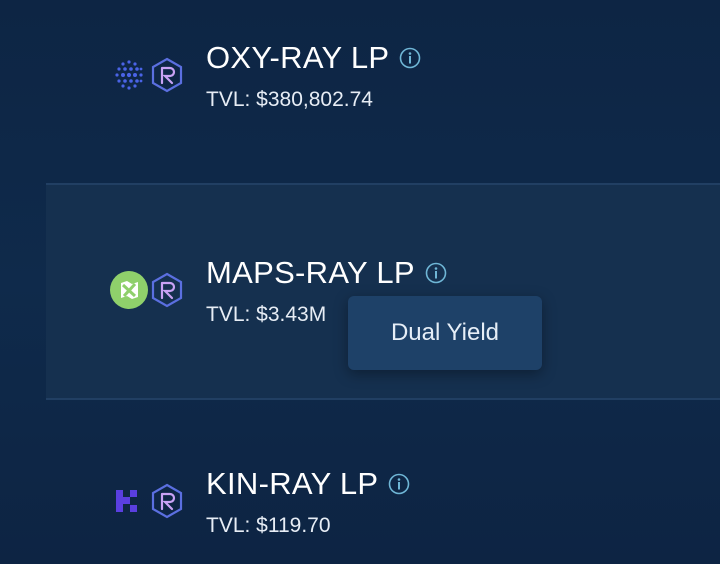 The height and width of the screenshot is (564, 720). What do you see at coordinates (266, 314) in the screenshot?
I see `pool-tvl: TVL: $3.43M` at bounding box center [266, 314].